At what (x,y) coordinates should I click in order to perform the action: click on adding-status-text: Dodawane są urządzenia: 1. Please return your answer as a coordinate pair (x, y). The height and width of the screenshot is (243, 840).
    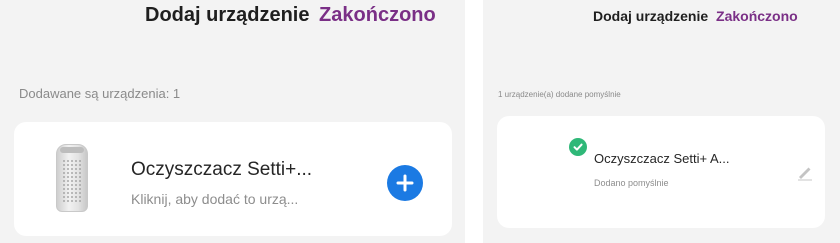
    Looking at the image, I should click on (100, 93).